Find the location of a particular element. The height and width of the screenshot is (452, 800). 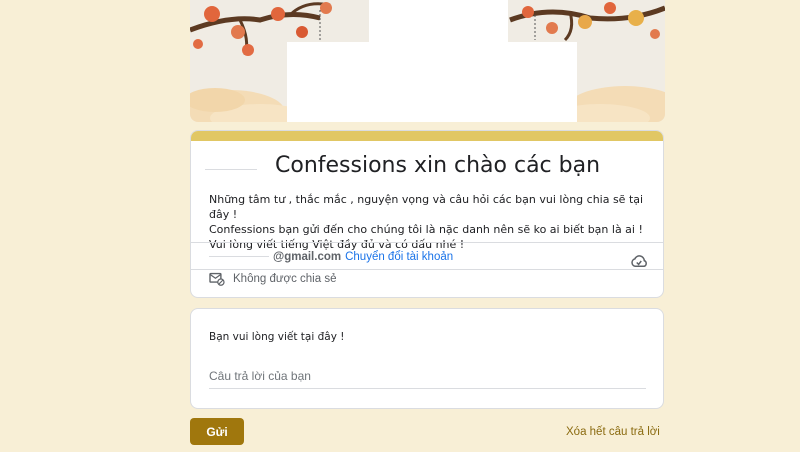

not-shared-row: Không được chia sẻ is located at coordinates (272, 279).